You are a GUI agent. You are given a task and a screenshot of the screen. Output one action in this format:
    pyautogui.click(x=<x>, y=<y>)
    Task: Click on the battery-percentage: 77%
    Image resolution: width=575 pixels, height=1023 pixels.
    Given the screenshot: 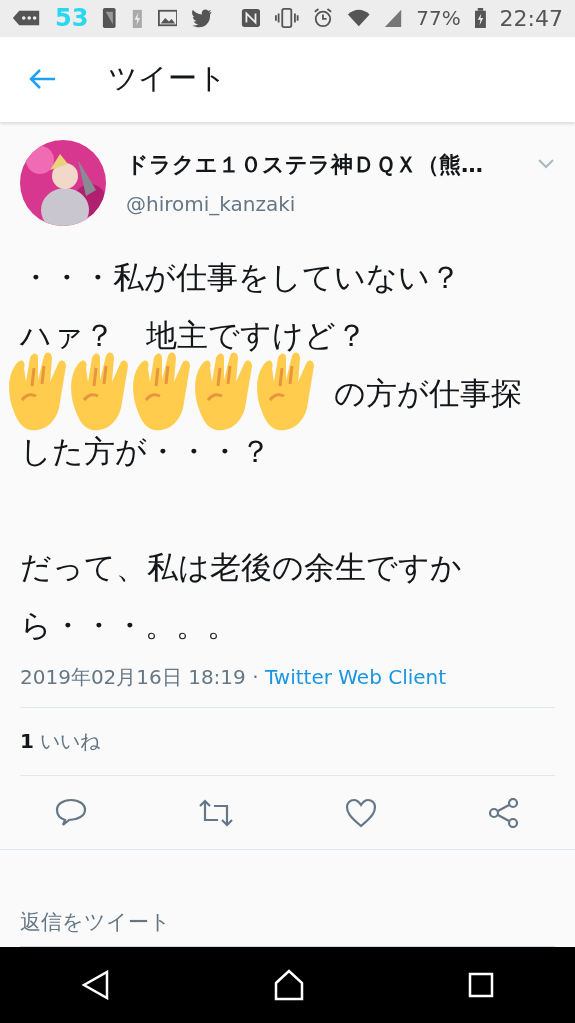 What is the action you would take?
    pyautogui.click(x=438, y=18)
    